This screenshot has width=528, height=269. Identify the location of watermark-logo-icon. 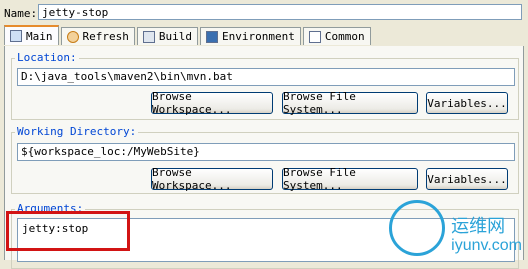
(417, 228).